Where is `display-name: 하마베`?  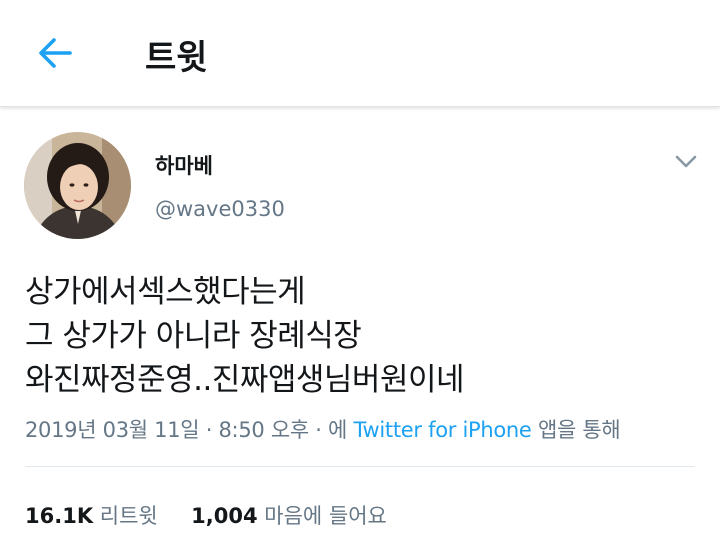
display-name: 하마베 is located at coordinates (184, 165).